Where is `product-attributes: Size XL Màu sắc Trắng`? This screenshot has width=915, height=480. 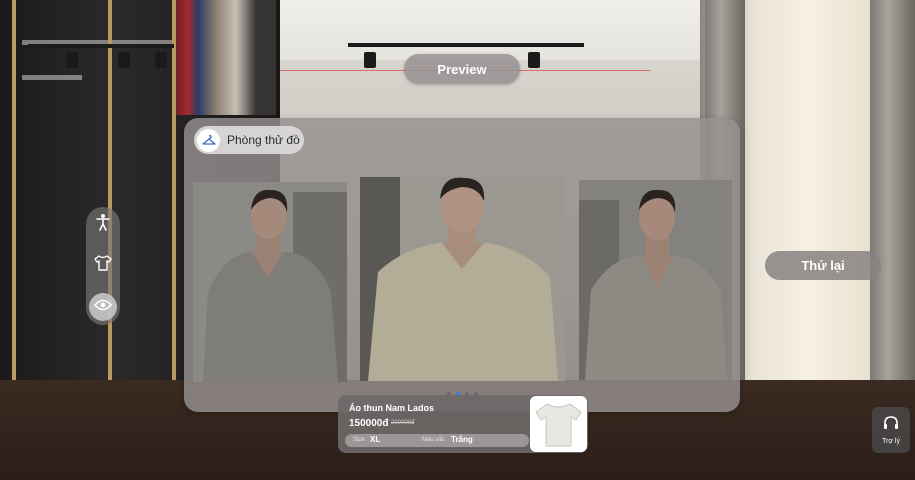
product-attributes: Size XL Màu sắc Trắng is located at coordinates (437, 440).